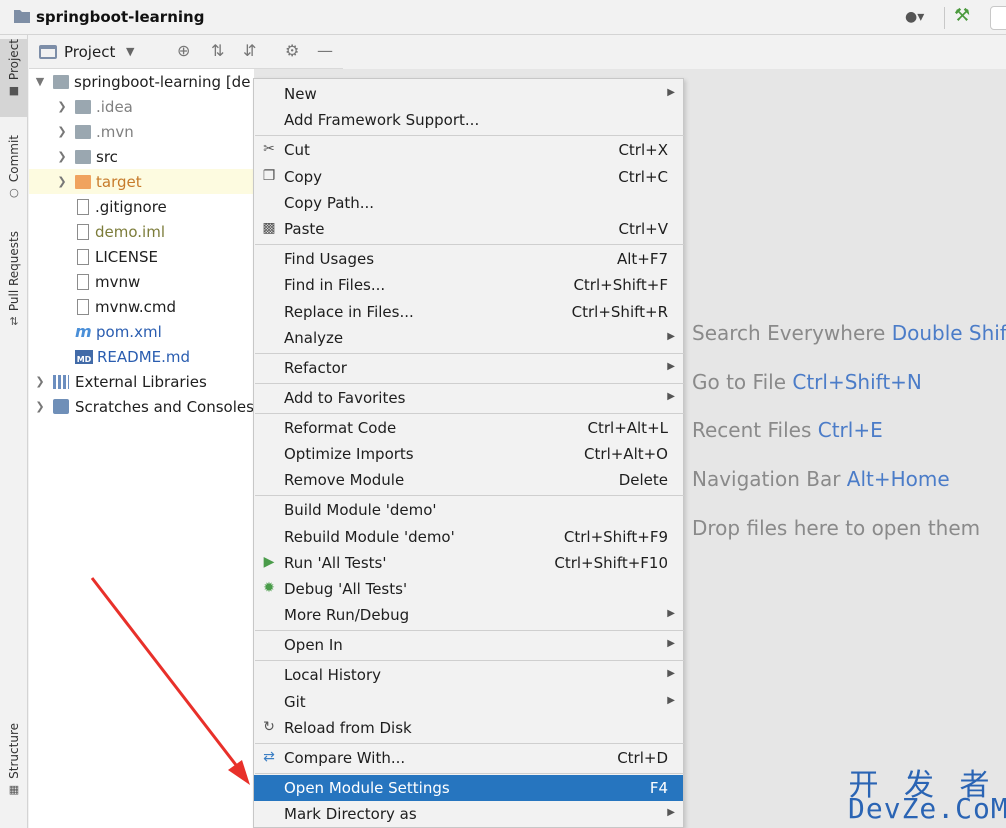  I want to click on tree-row-root: ▼ springboot-learning [de moc, so click(143, 81).